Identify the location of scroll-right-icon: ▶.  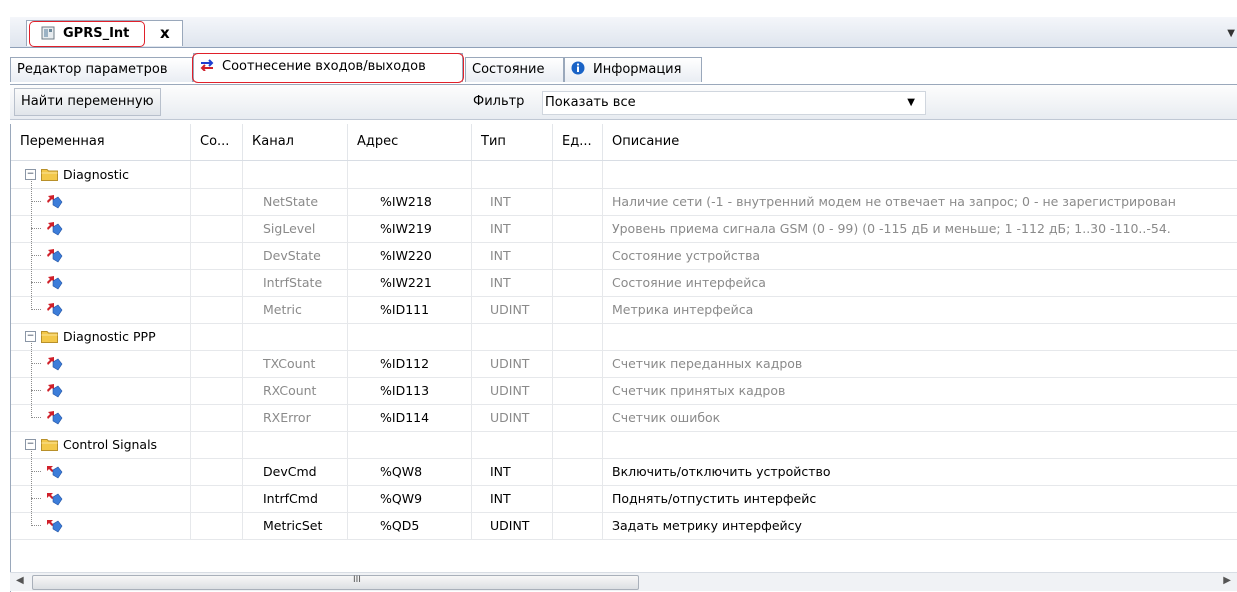
(1227, 580).